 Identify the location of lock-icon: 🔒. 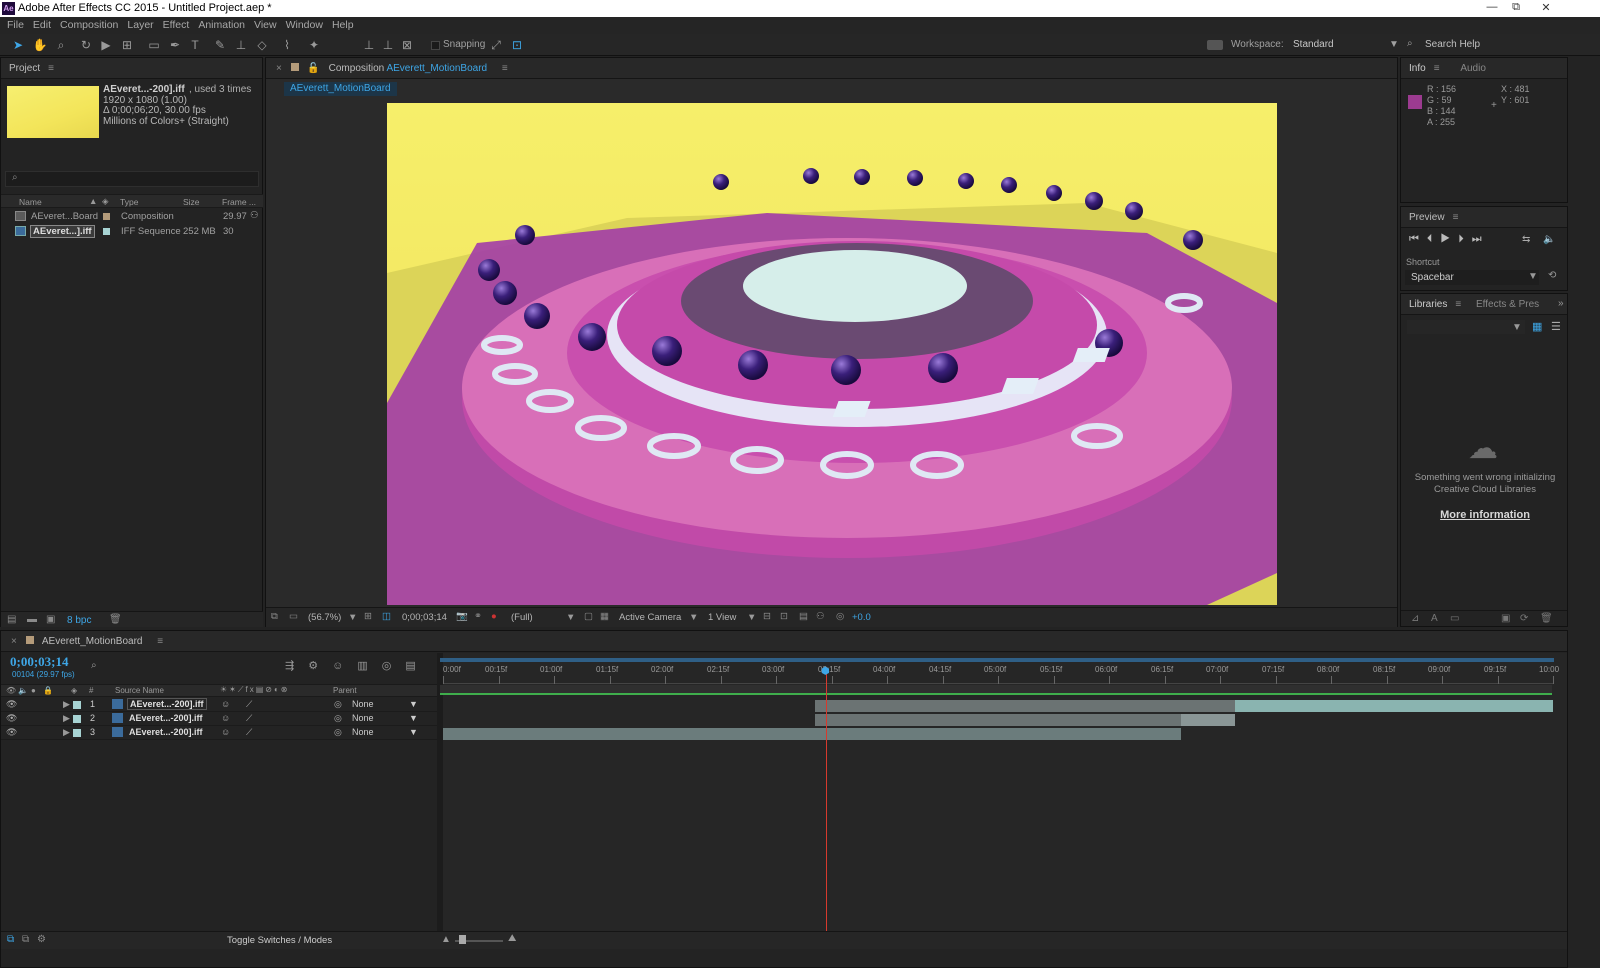
(48, 690).